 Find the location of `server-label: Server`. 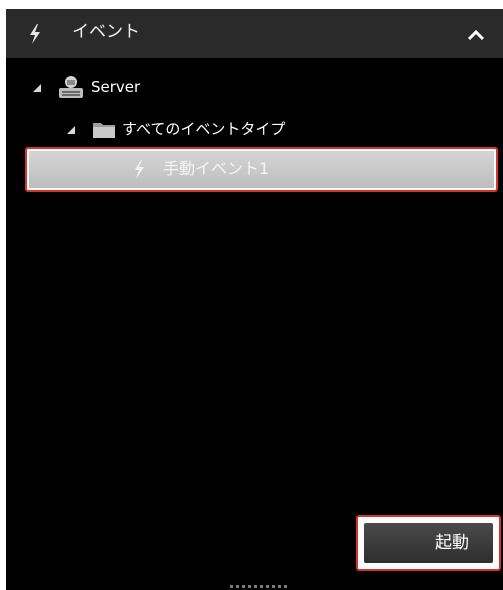

server-label: Server is located at coordinates (116, 87).